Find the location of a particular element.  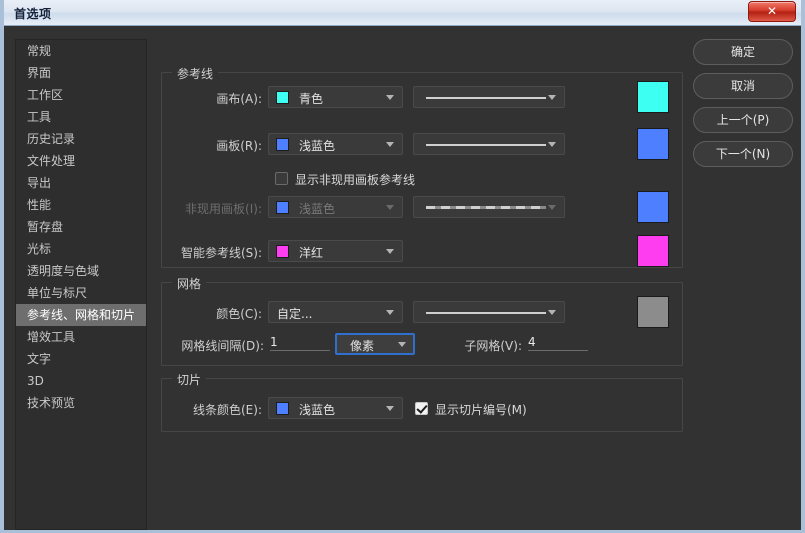

window-title: 首选项 is located at coordinates (33, 14).